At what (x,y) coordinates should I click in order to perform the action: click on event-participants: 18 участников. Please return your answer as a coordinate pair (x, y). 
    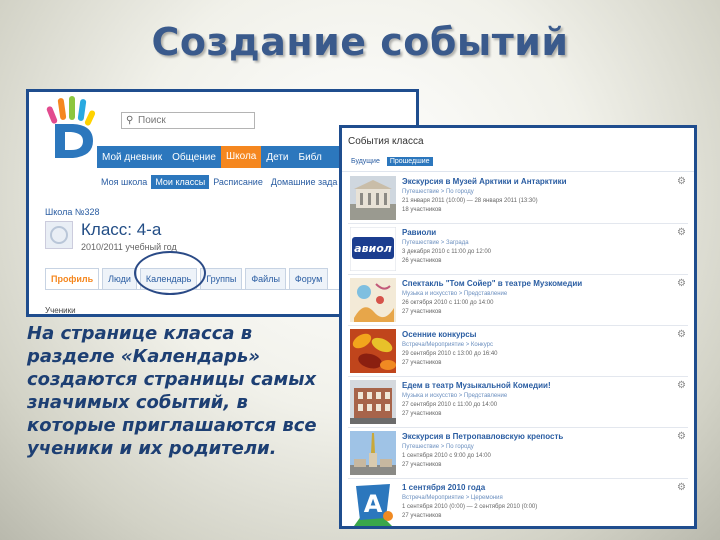
    Looking at the image, I should click on (422, 210).